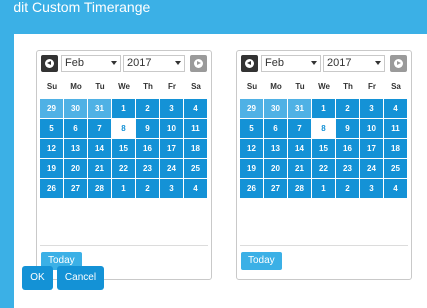 This screenshot has height=308, width=427. What do you see at coordinates (348, 86) in the screenshot?
I see `weekday-label: Th` at bounding box center [348, 86].